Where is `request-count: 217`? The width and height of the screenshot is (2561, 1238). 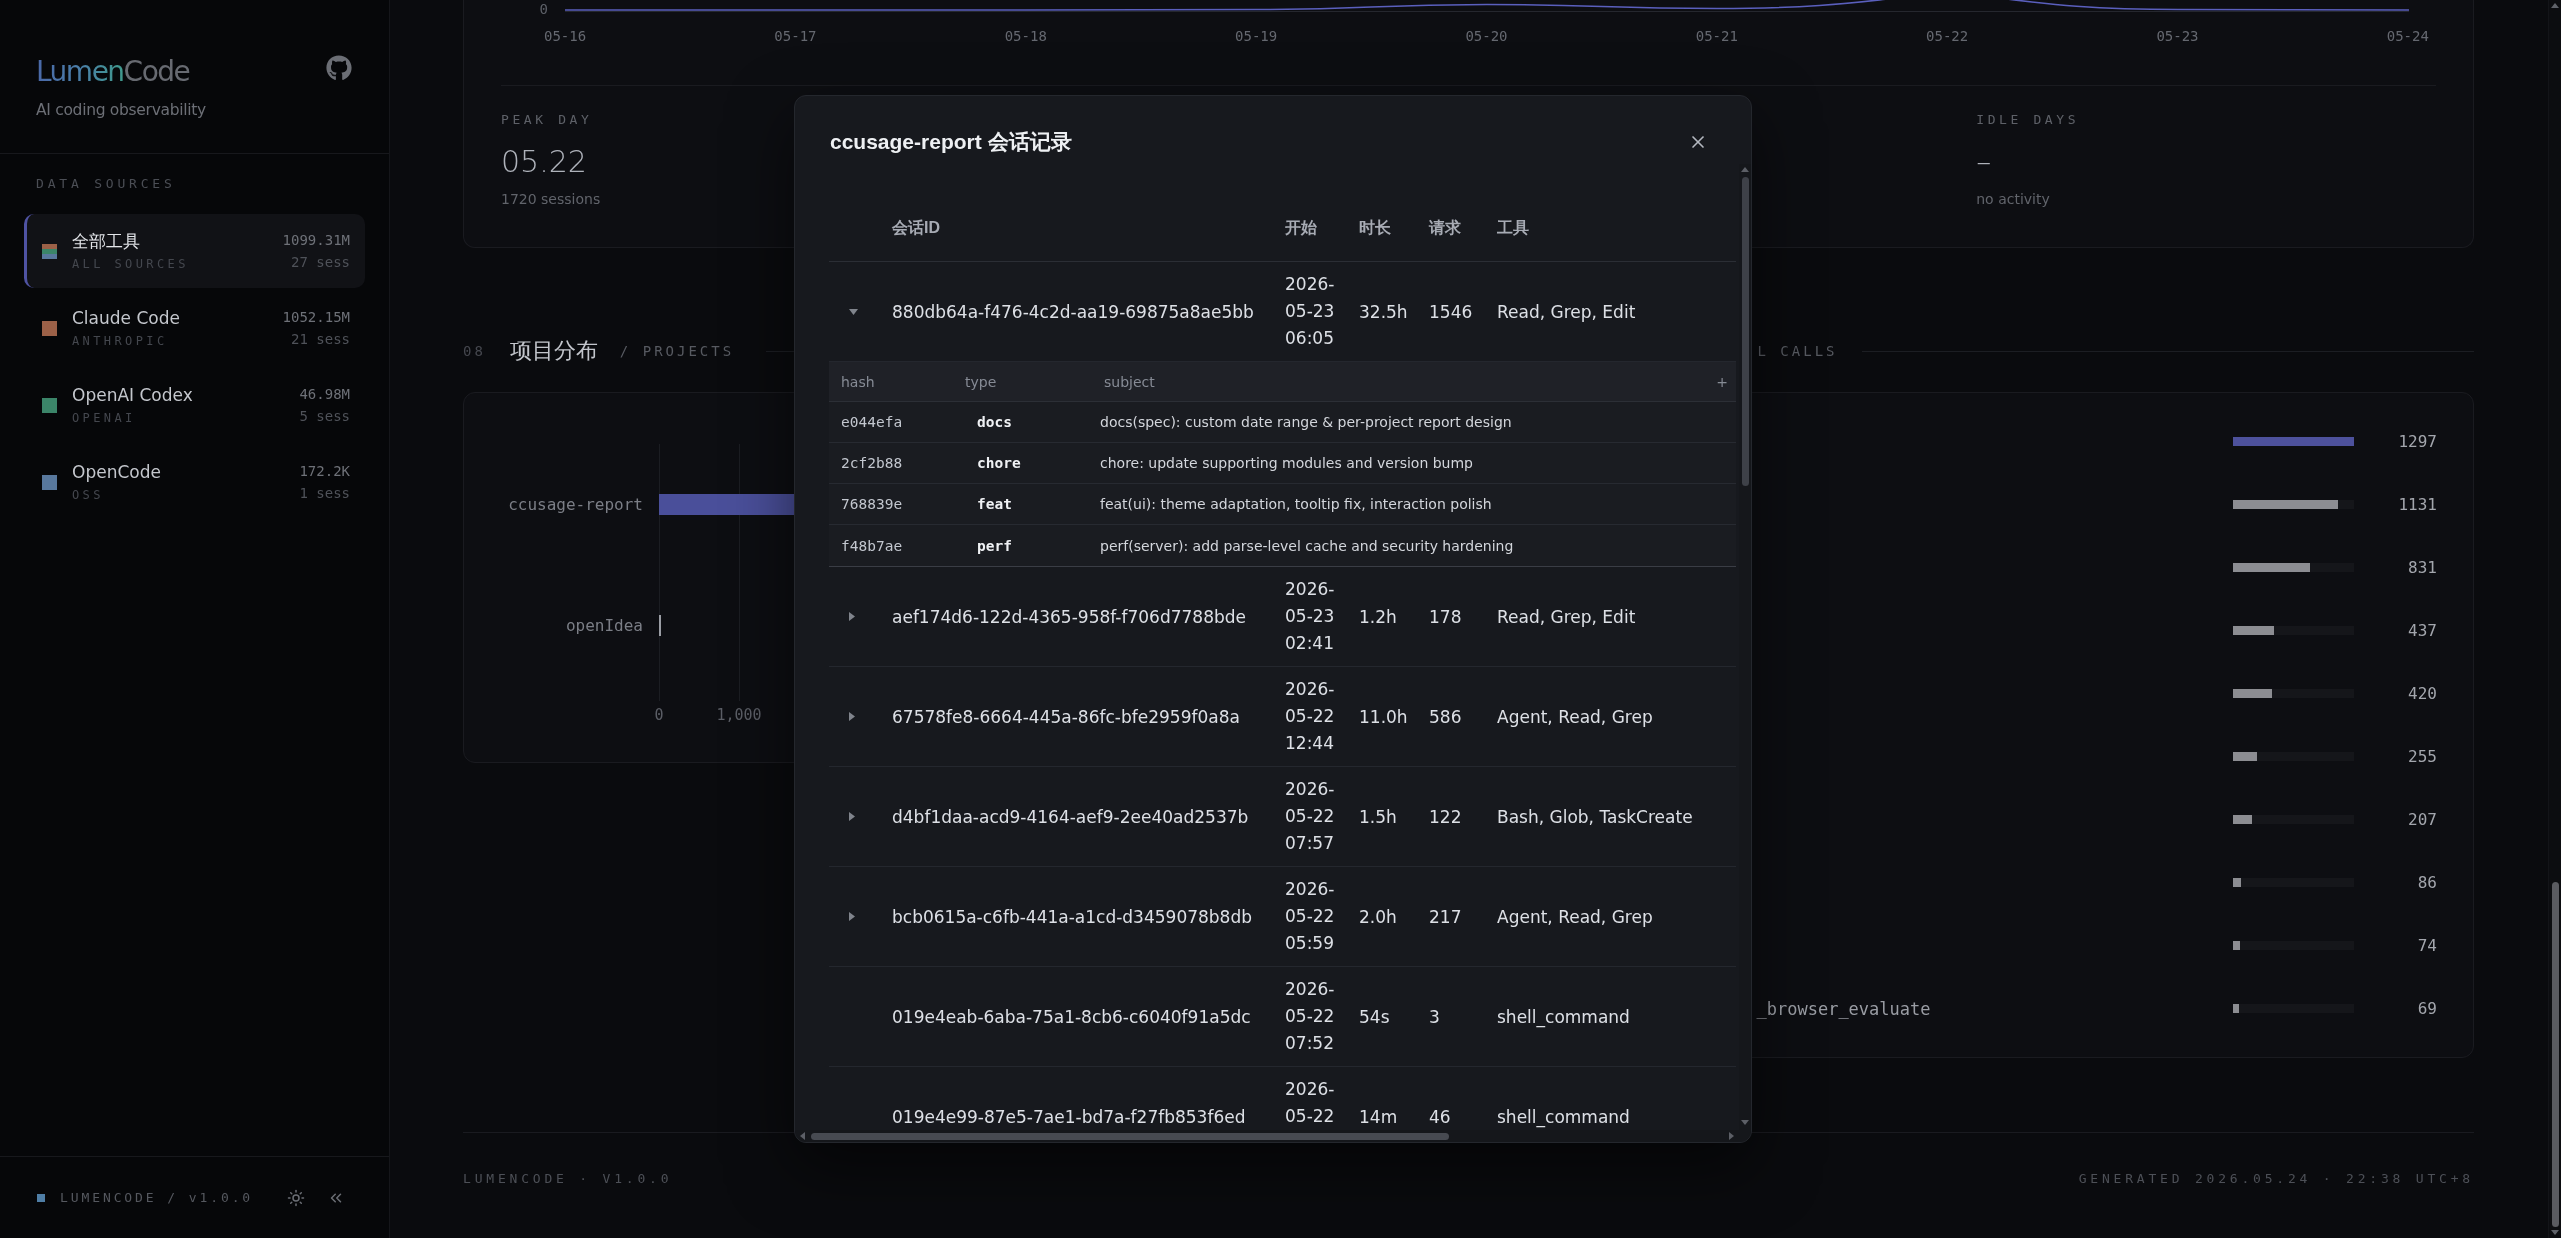
request-count: 217 is located at coordinates (1445, 916).